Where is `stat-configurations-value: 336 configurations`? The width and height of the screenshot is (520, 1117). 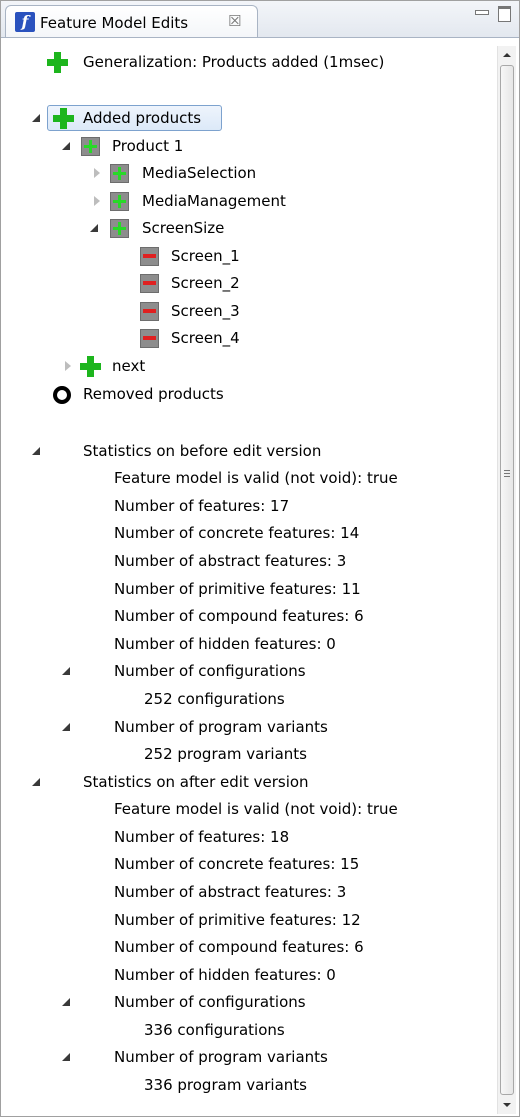
stat-configurations-value: 336 configurations is located at coordinates (214, 1030).